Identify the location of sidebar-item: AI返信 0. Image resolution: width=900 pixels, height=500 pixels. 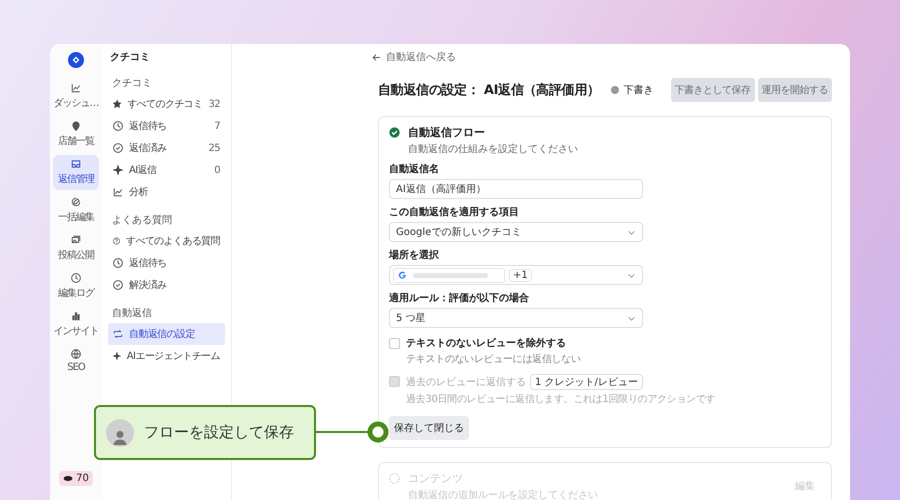
(166, 170).